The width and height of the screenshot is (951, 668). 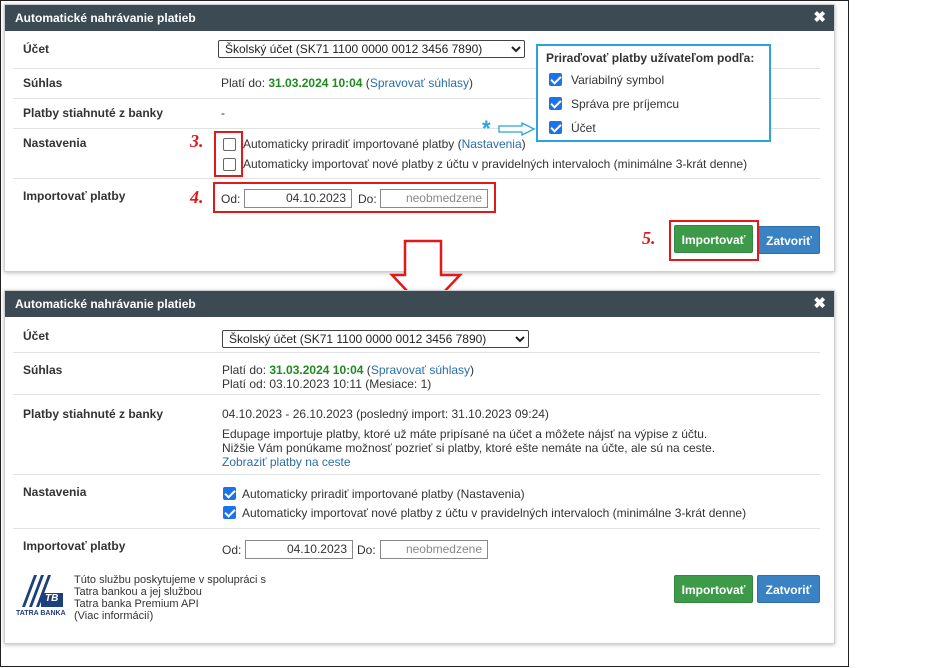 I want to click on settings-link: Nastavenia, so click(x=492, y=144).